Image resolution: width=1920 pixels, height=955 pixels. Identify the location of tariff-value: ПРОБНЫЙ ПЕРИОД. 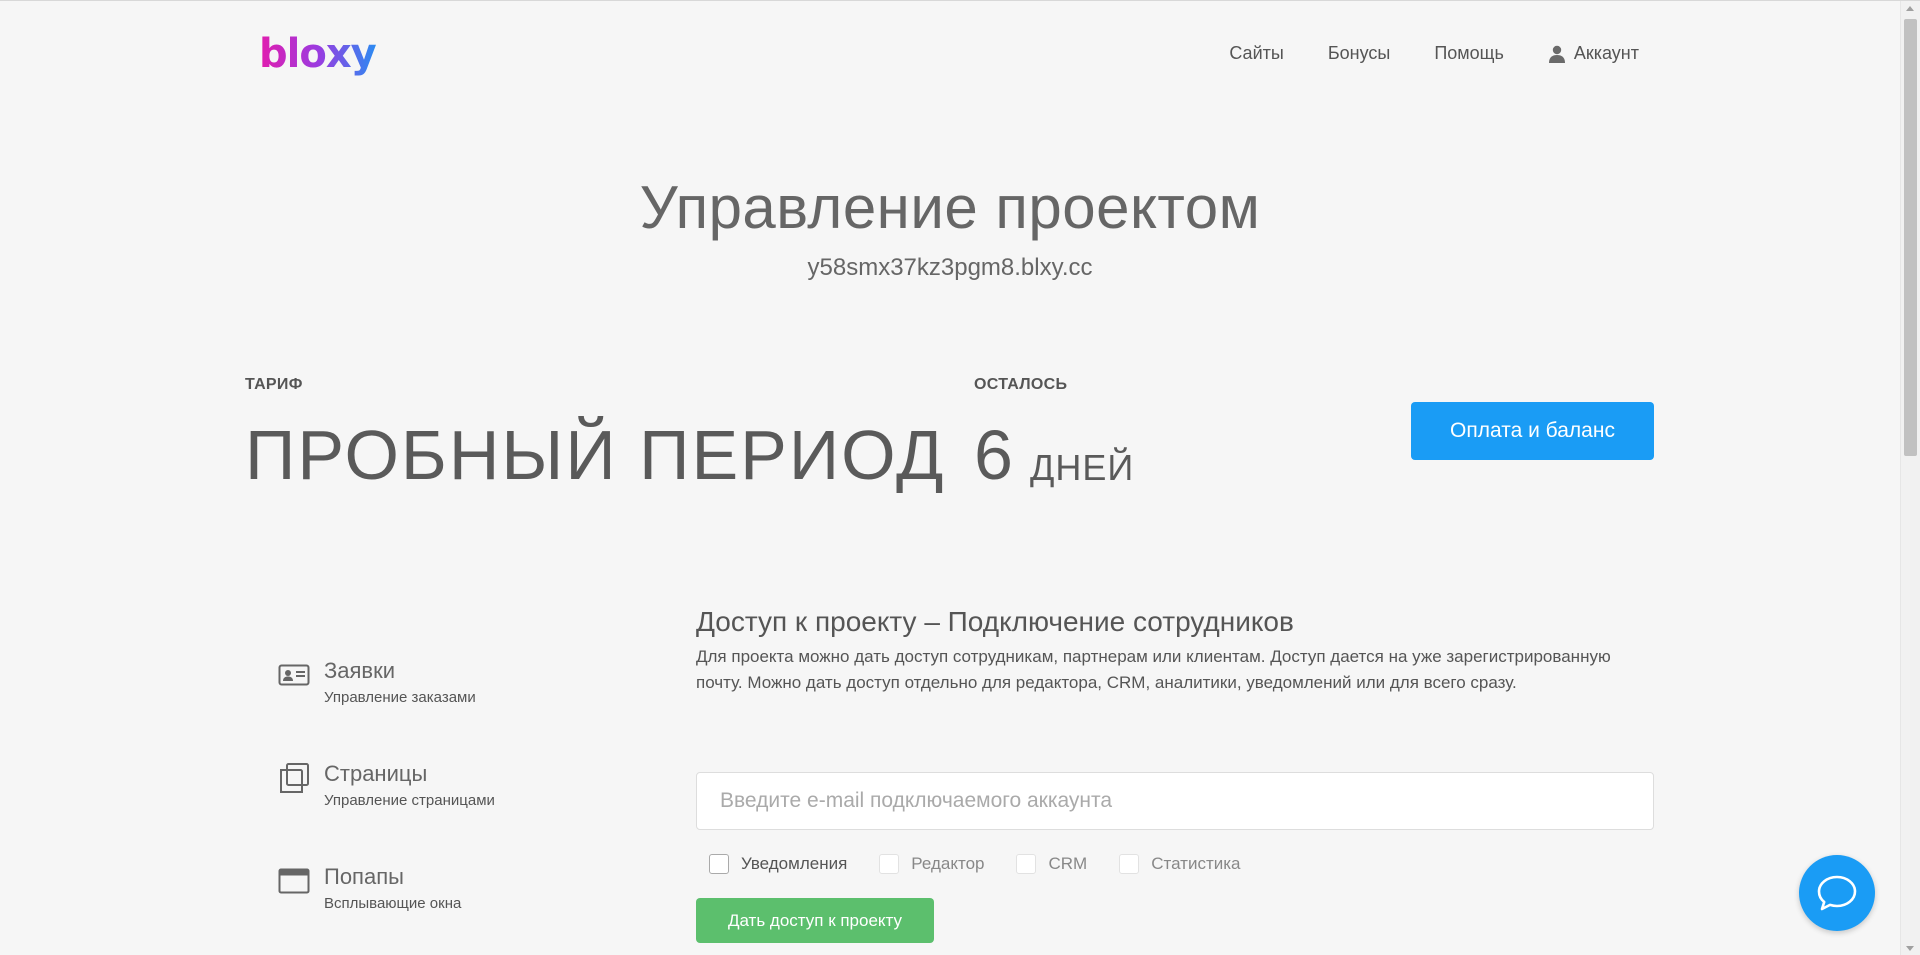
(595, 455).